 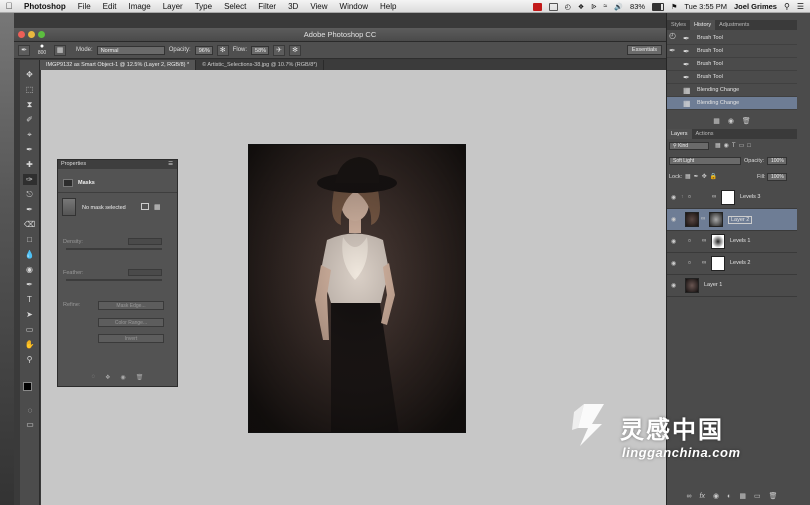 I want to click on history-item: ▦ Blending Change, so click(x=732, y=90).